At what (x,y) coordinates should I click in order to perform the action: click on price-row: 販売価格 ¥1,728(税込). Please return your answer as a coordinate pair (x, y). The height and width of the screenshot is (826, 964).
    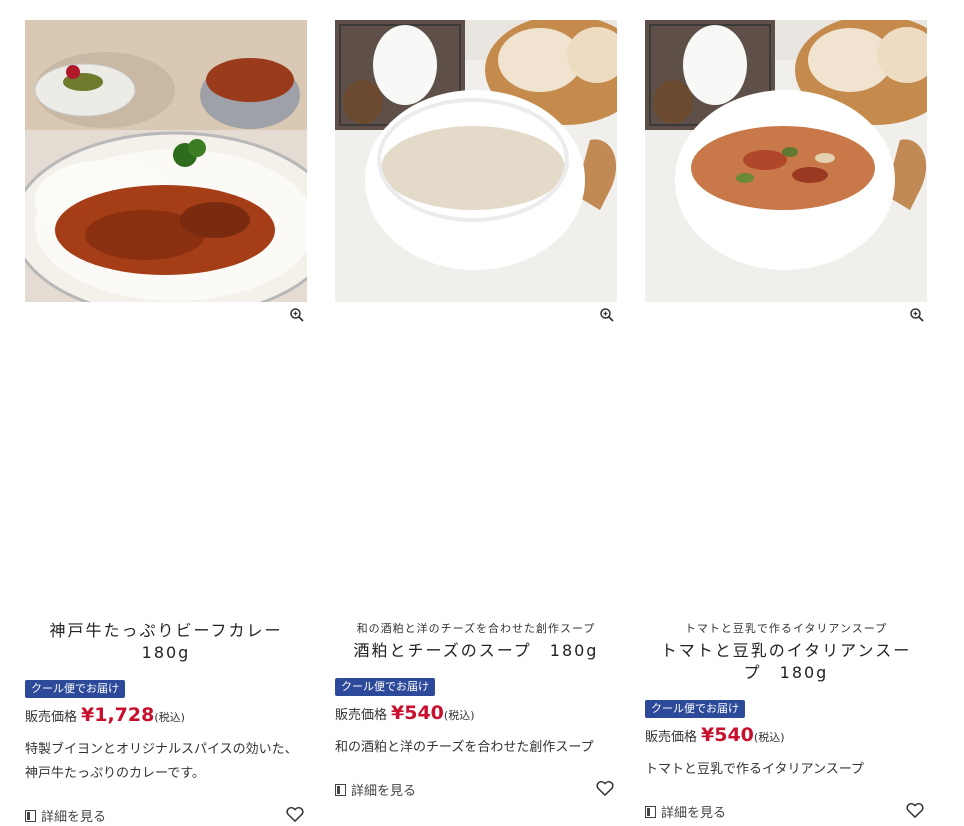
    Looking at the image, I should click on (166, 715).